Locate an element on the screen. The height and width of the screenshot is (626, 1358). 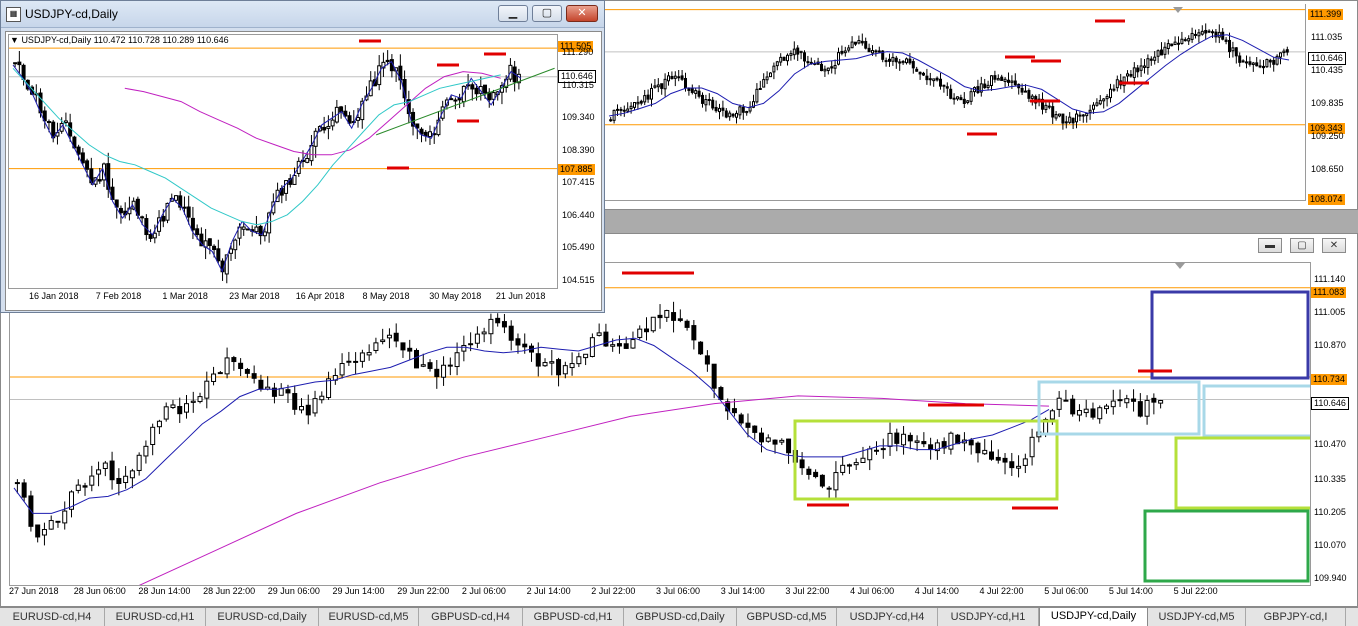
chart-tab: GBPUSD-cd,H1 is located at coordinates (573, 617).